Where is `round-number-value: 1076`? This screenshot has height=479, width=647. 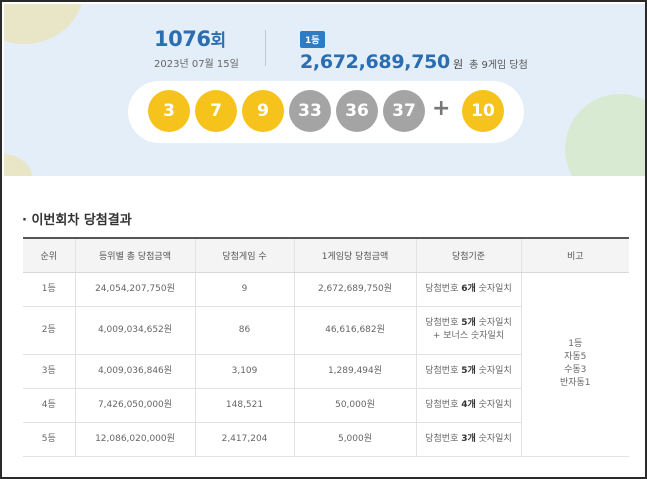
round-number-value: 1076 is located at coordinates (182, 39).